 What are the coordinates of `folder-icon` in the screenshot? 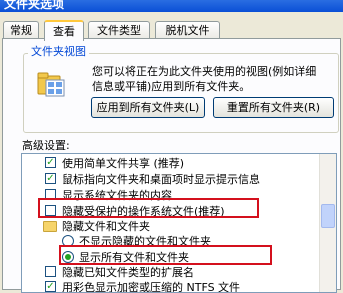 It's located at (50, 226).